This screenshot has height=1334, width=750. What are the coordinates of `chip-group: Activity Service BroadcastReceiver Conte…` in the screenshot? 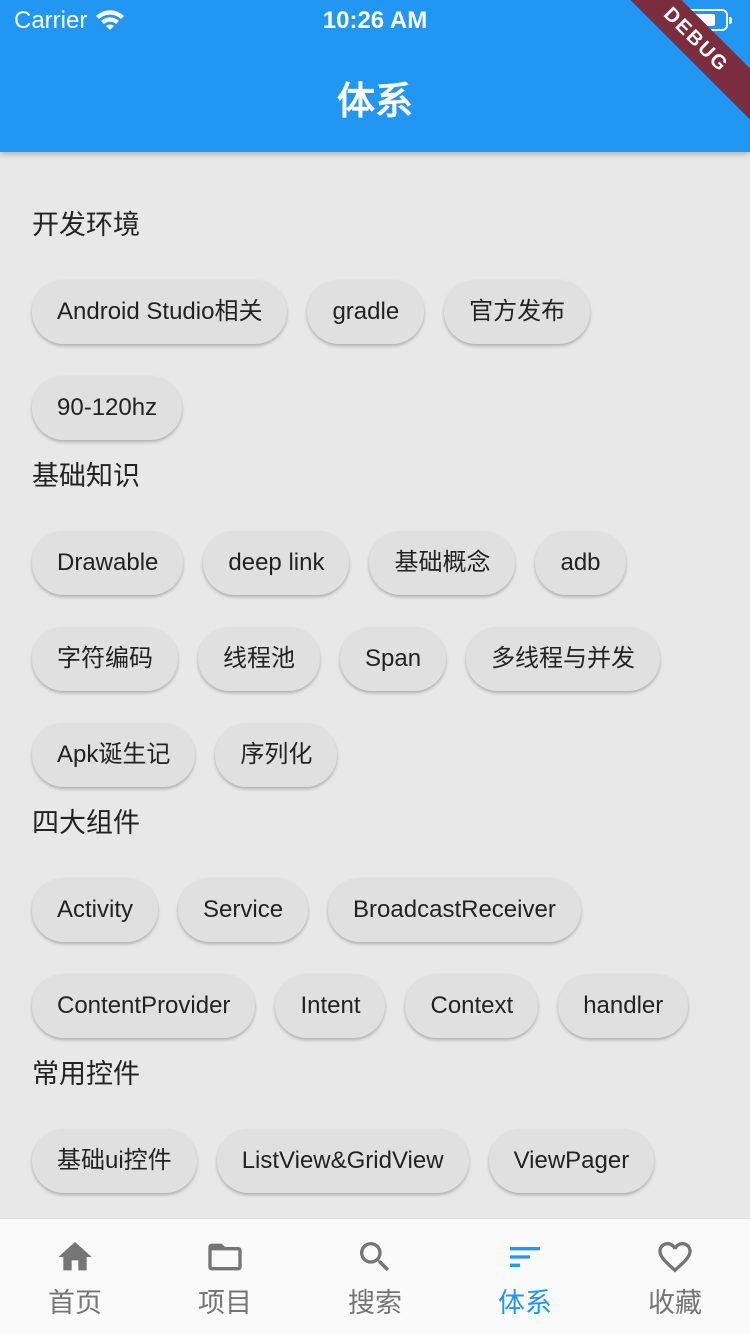 It's located at (375, 958).